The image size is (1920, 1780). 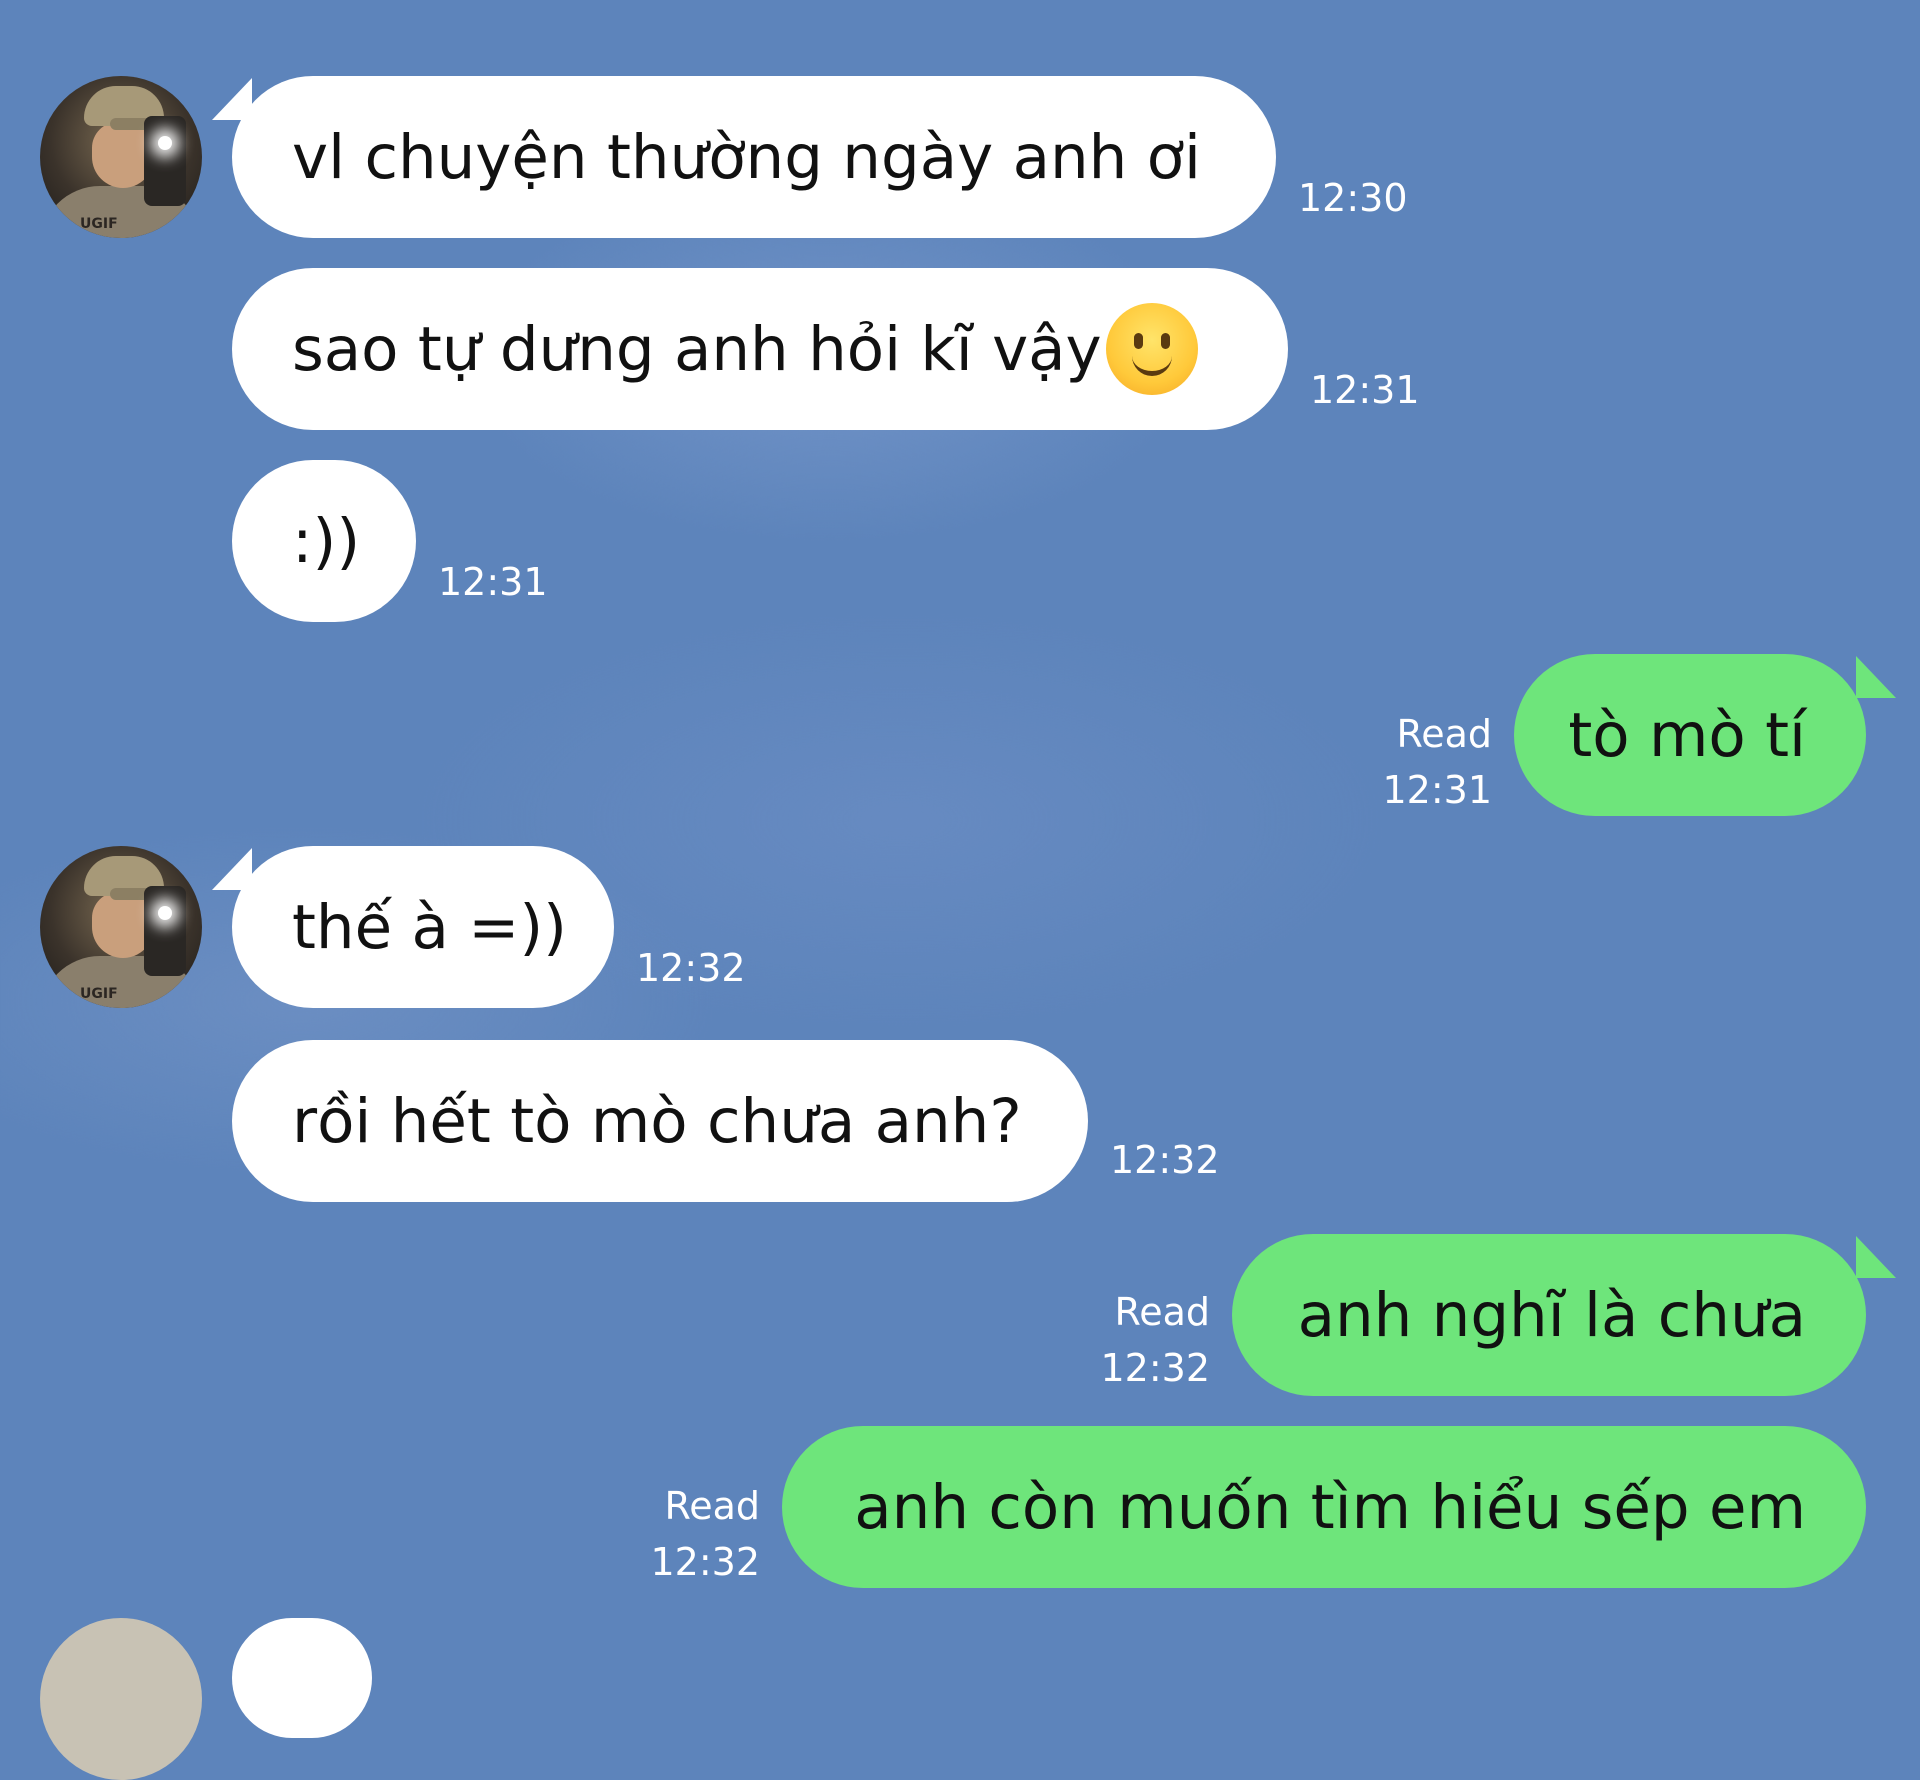 I want to click on message-time: 12:30, so click(x=1353, y=198).